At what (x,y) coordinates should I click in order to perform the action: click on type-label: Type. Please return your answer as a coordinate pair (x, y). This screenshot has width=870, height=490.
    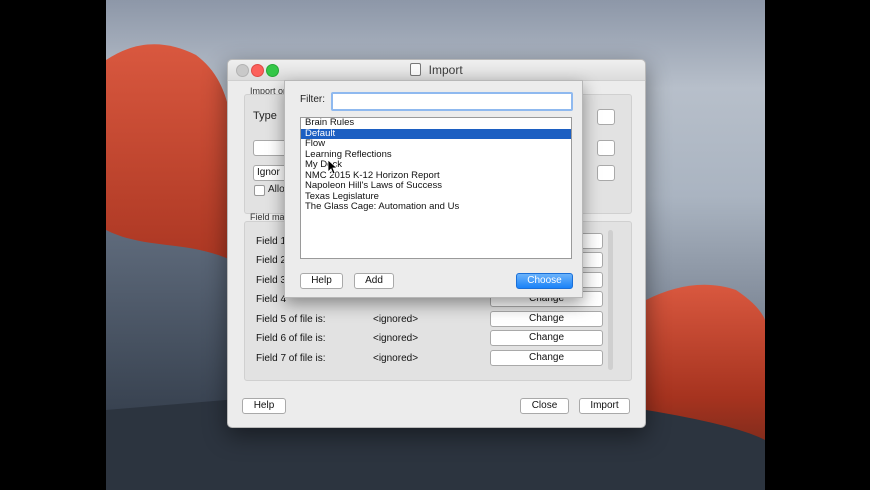
    Looking at the image, I should click on (265, 116).